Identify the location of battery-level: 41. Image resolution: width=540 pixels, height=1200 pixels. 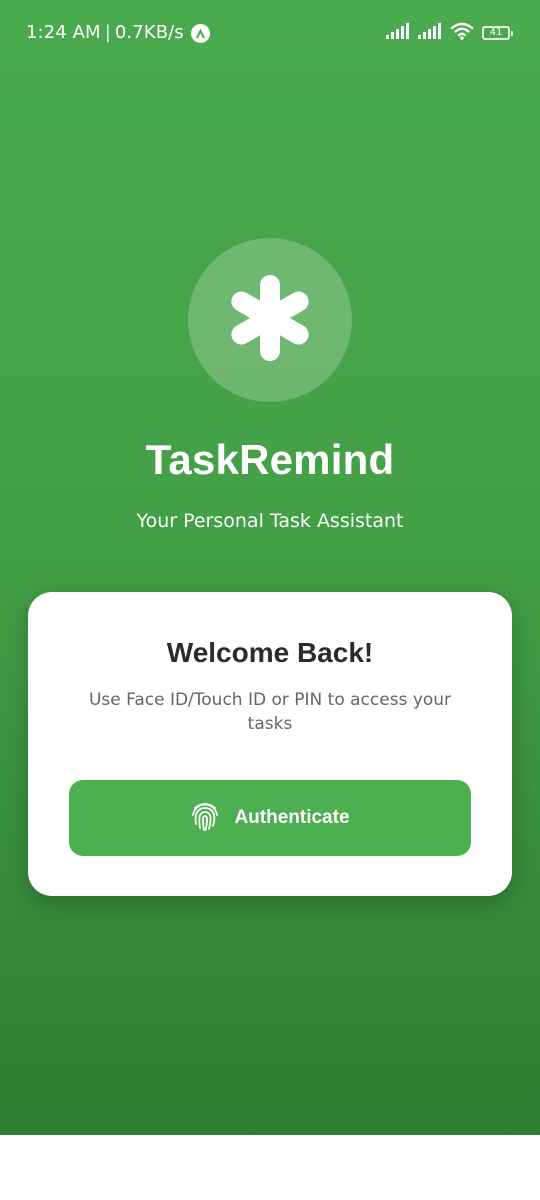
(496, 32).